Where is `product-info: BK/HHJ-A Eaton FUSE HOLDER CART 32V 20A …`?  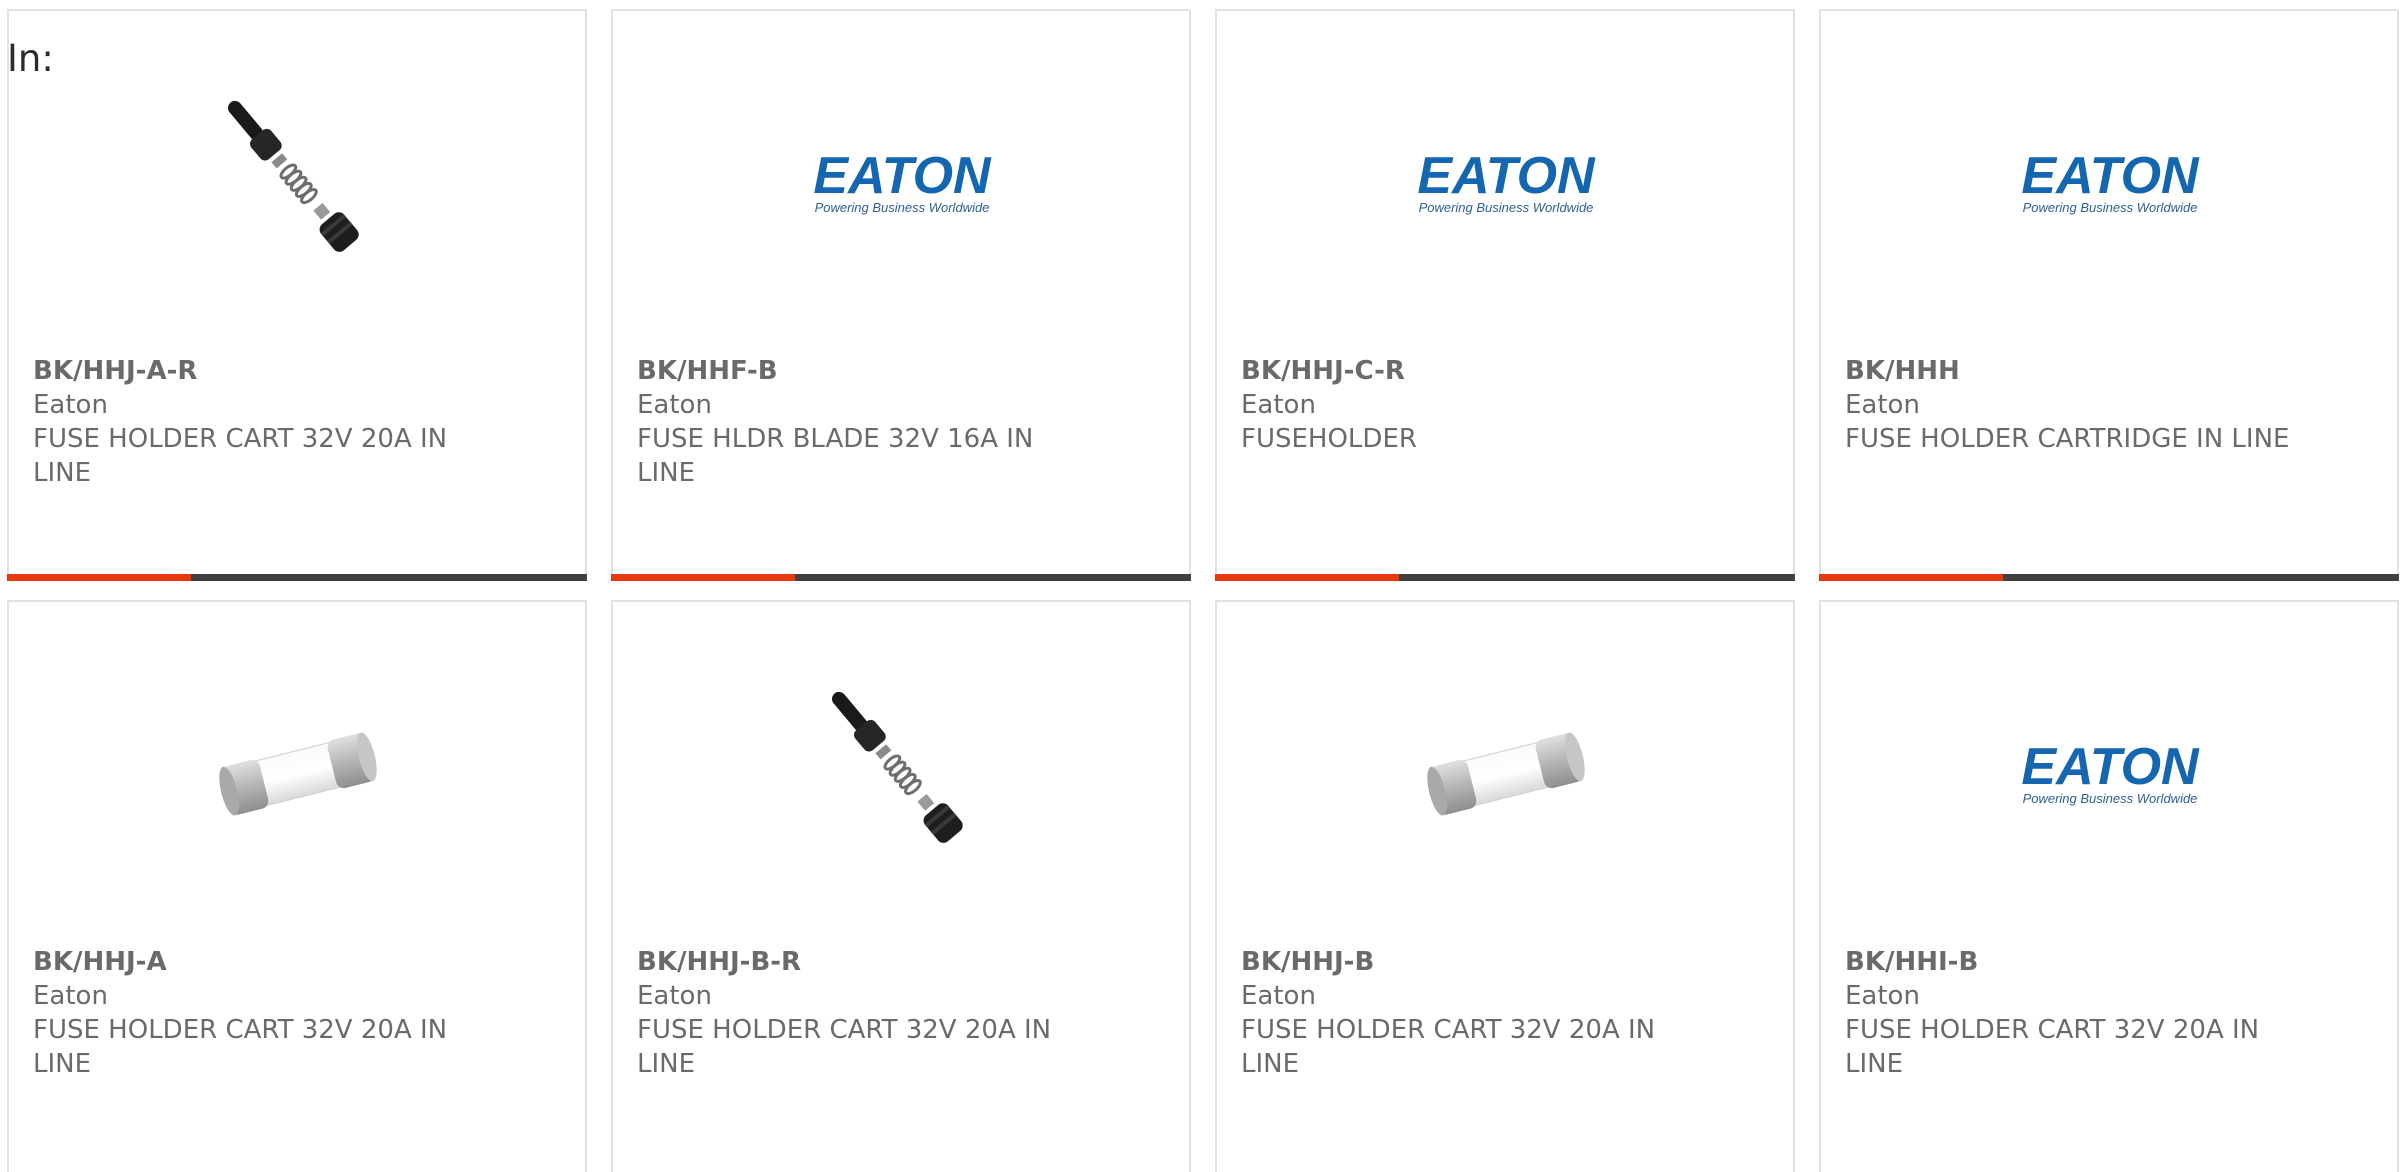
product-info: BK/HHJ-A Eaton FUSE HOLDER CART 32V 20A … is located at coordinates (263, 1013).